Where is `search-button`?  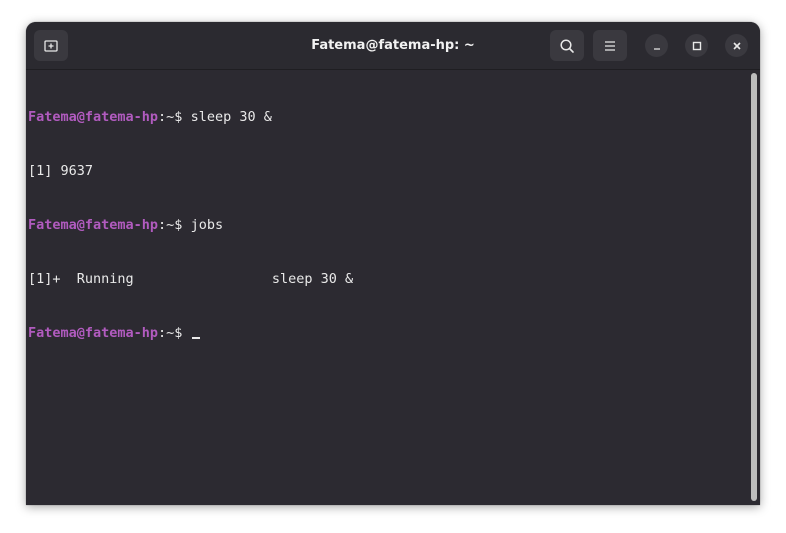 search-button is located at coordinates (567, 45).